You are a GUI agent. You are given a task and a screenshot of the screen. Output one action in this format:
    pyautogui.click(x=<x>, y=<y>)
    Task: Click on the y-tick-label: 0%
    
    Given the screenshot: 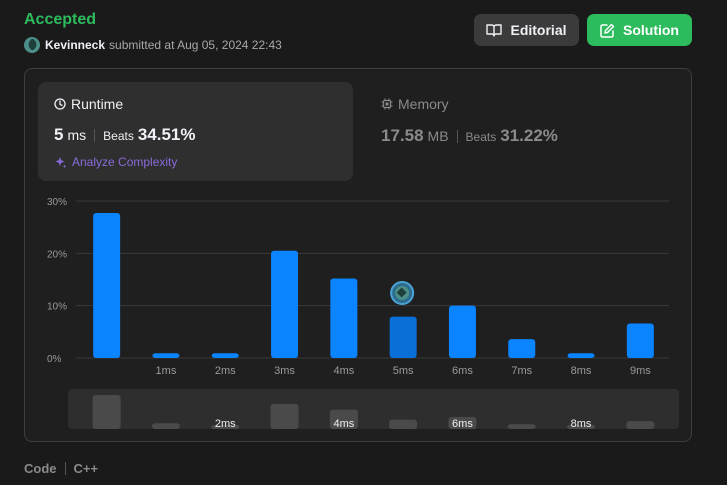 What is the action you would take?
    pyautogui.click(x=54, y=359)
    